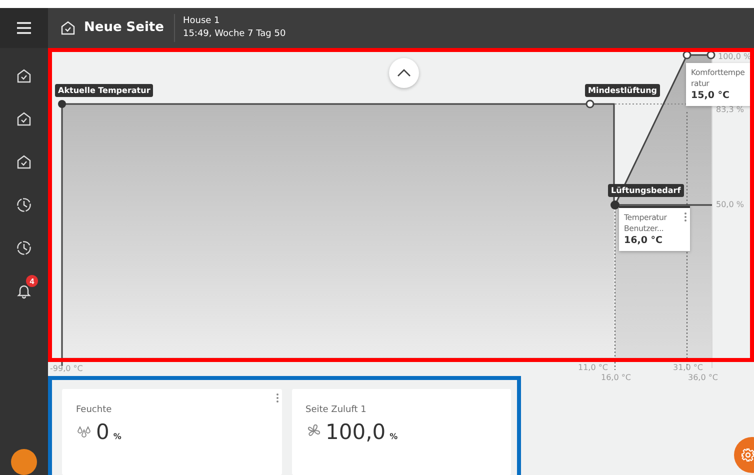 This screenshot has width=754, height=475. Describe the element at coordinates (703, 377) in the screenshot. I see `axis-label: 36,0 °C` at that location.